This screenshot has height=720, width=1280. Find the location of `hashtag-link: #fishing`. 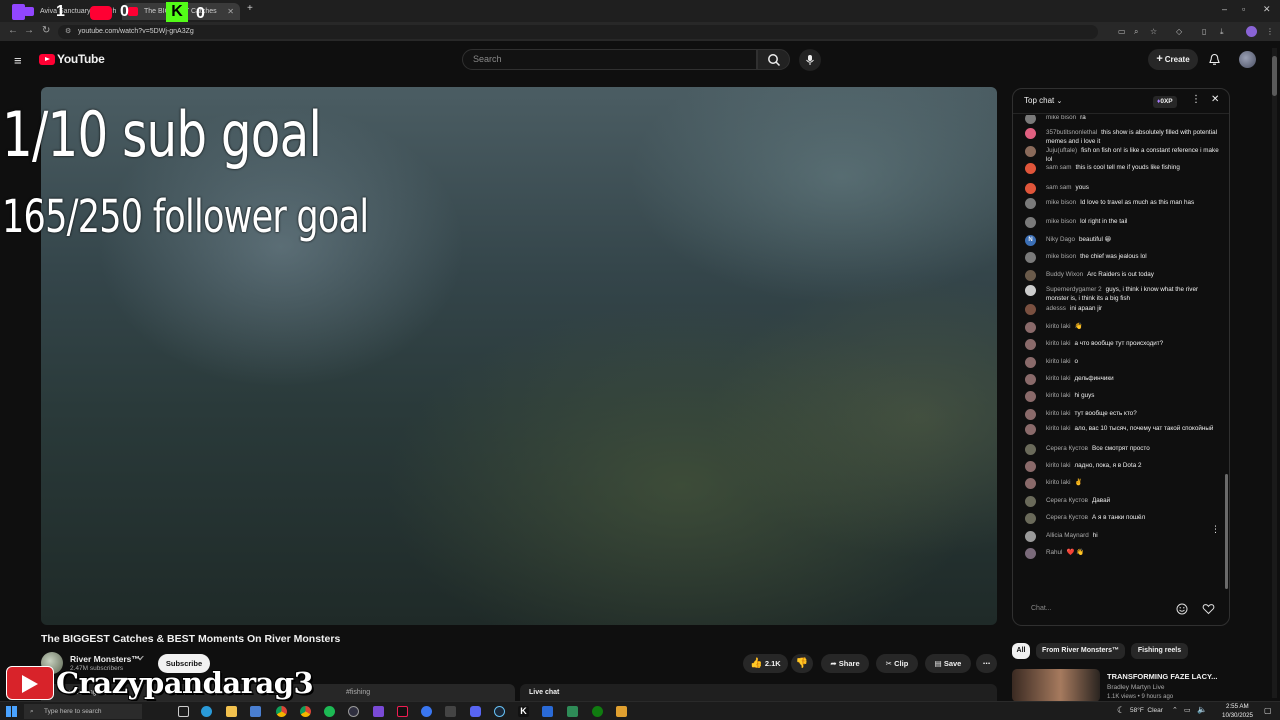

hashtag-link: #fishing is located at coordinates (358, 692).